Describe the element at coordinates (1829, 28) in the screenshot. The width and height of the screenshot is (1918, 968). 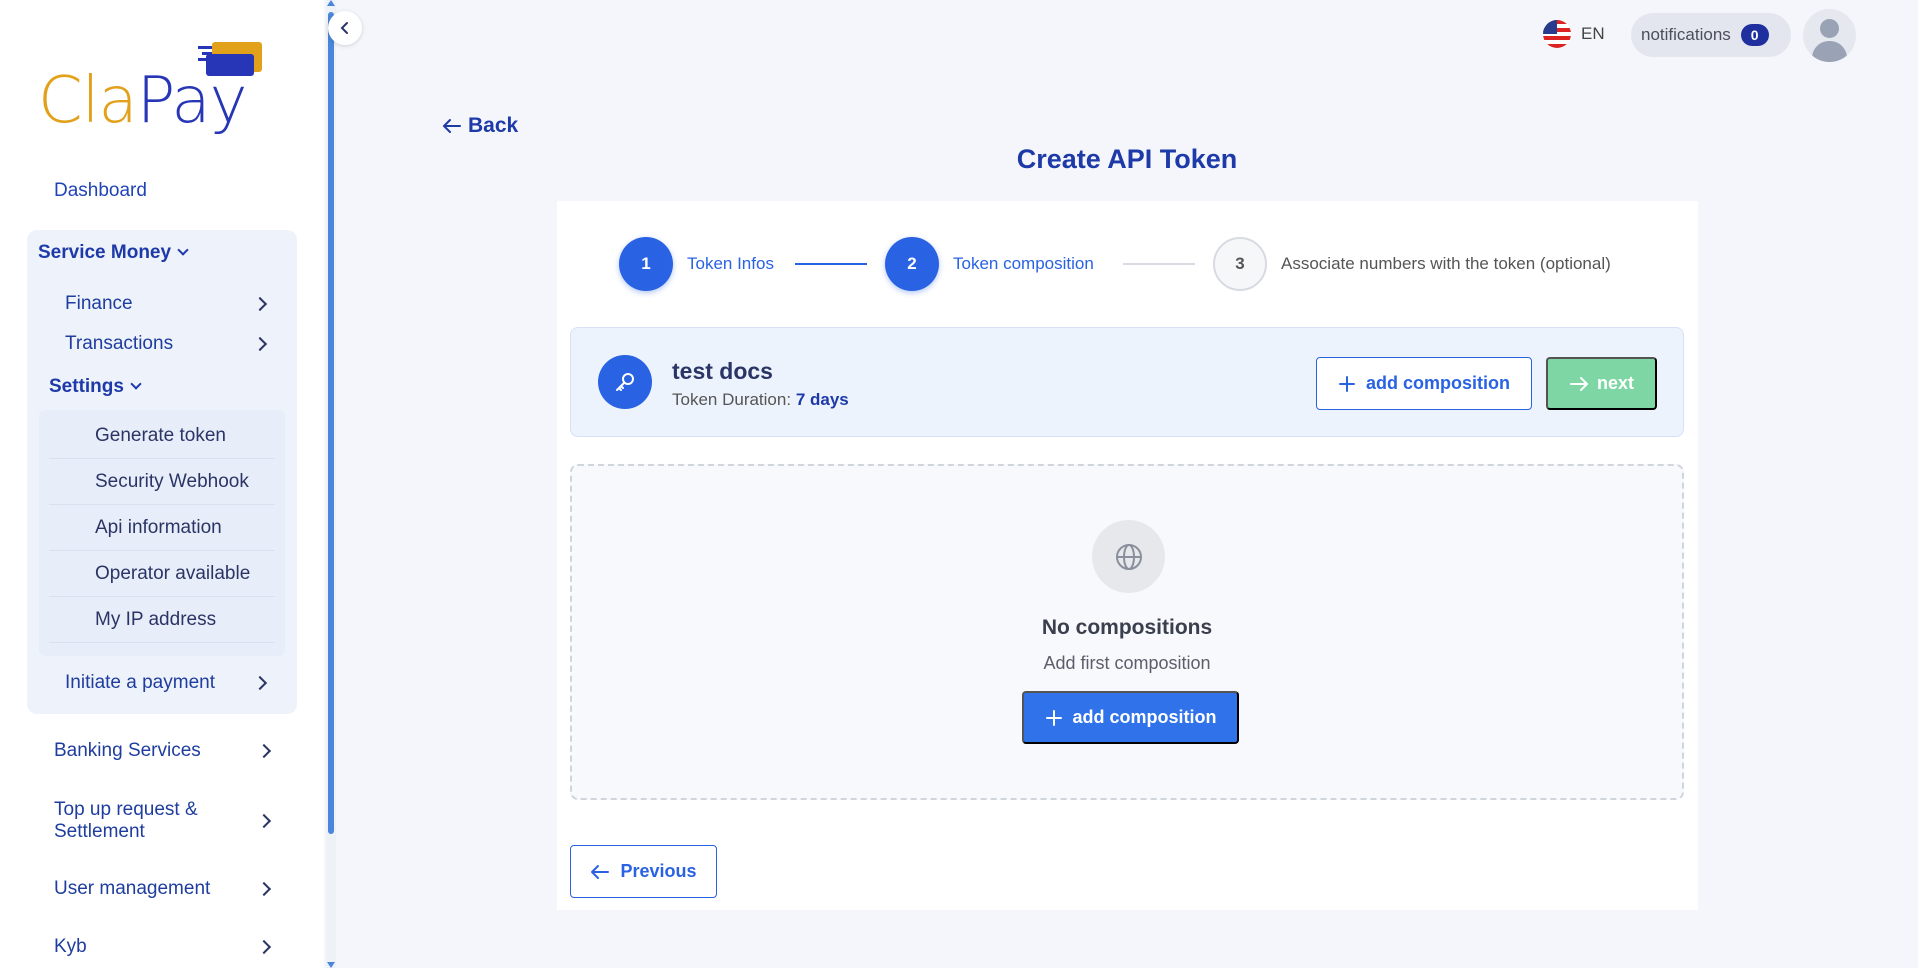
I see `avatar-head` at that location.